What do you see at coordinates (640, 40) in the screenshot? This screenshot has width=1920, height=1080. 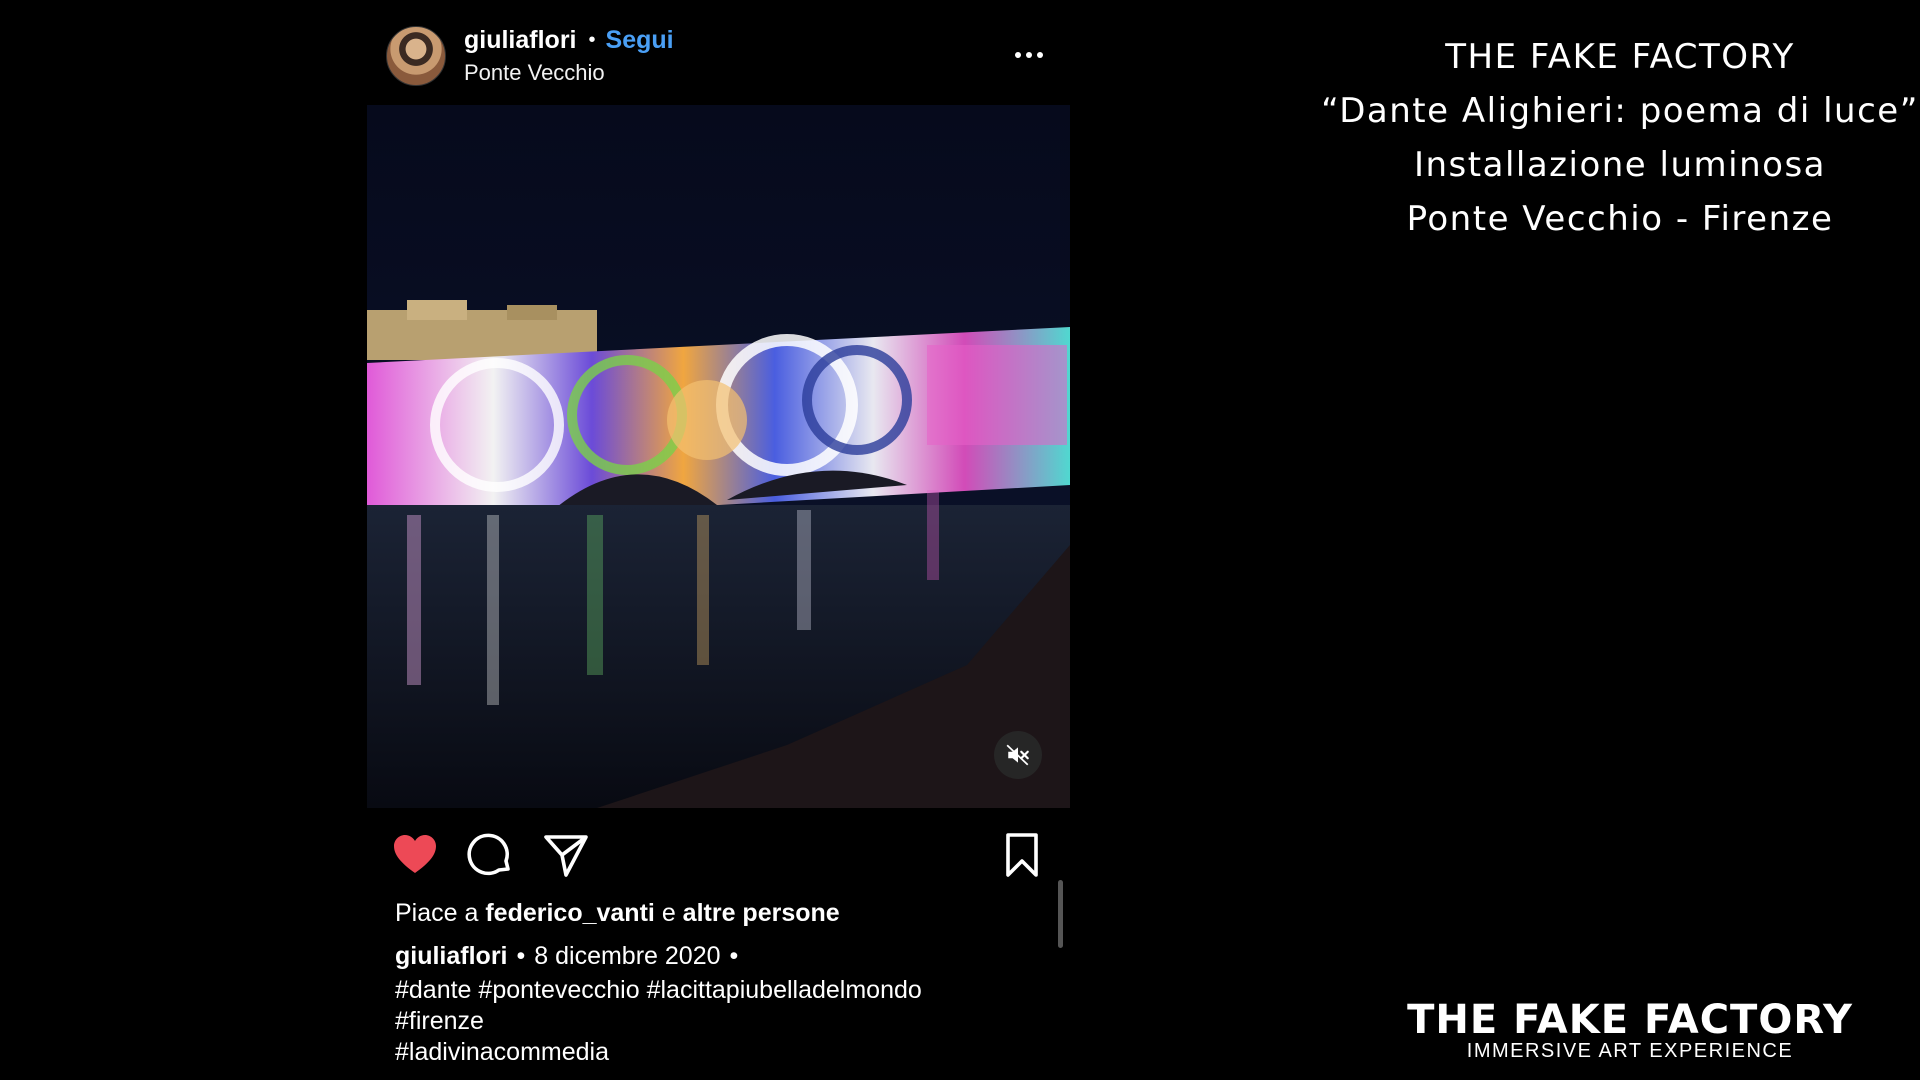 I see `follow-button: Segui` at bounding box center [640, 40].